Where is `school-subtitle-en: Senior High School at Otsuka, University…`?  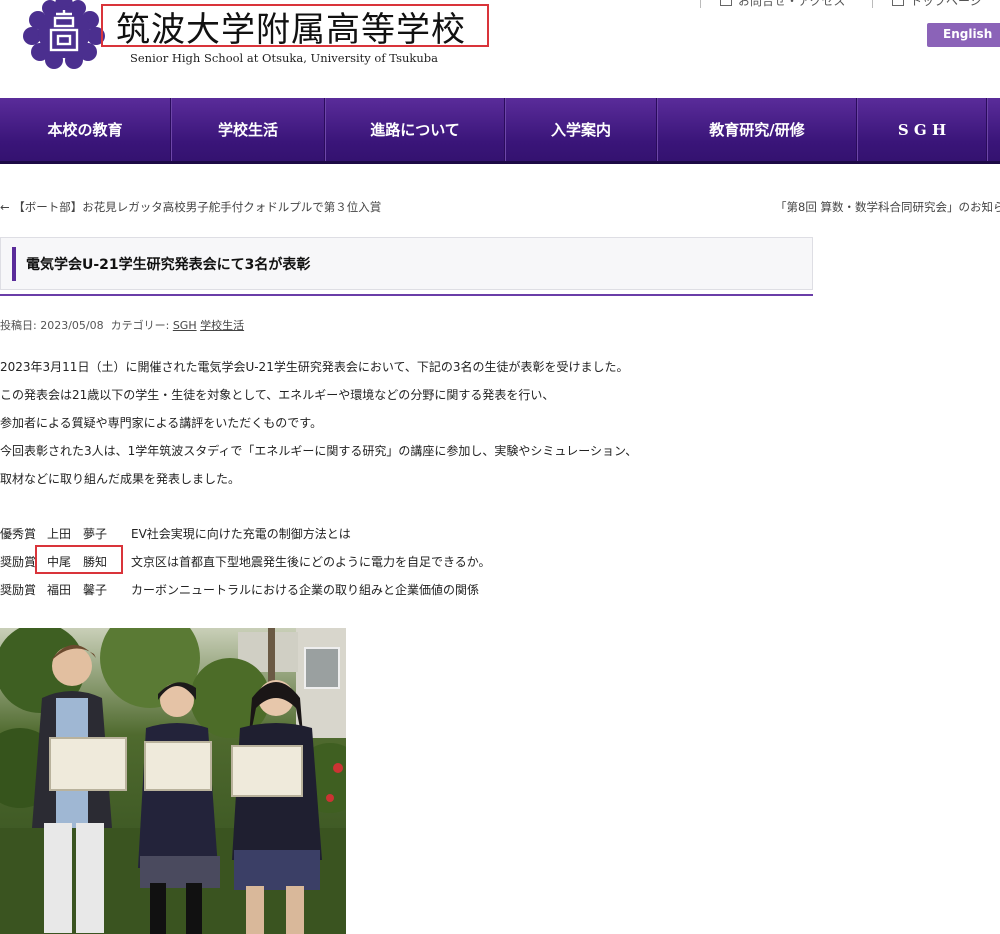
school-subtitle-en: Senior High School at Otsuka, University… is located at coordinates (284, 58).